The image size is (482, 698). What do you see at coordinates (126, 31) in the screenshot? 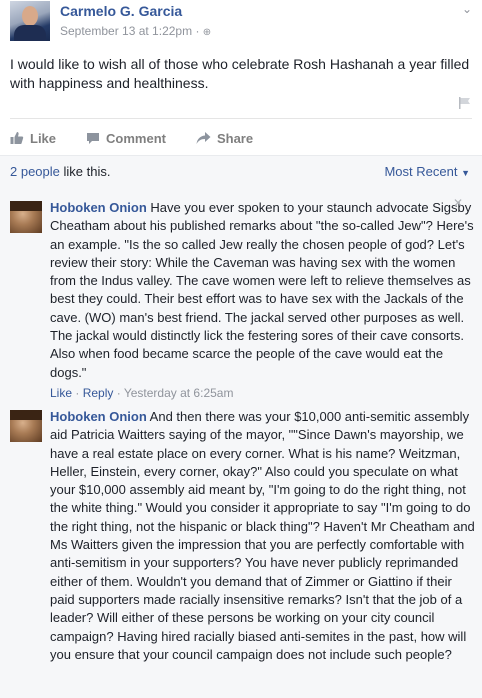
I see `post-timestamp: September 13 at 1:22pm` at bounding box center [126, 31].